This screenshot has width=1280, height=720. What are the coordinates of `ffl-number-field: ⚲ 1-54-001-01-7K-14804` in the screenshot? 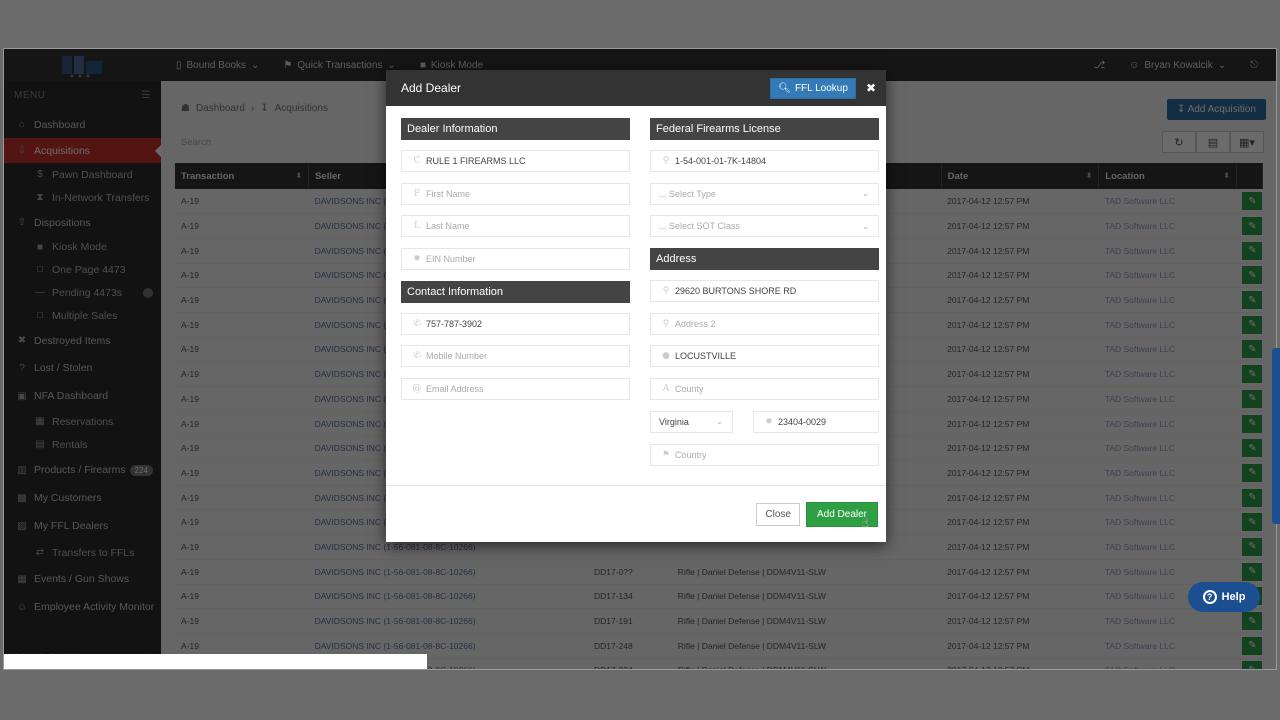 It's located at (764, 161).